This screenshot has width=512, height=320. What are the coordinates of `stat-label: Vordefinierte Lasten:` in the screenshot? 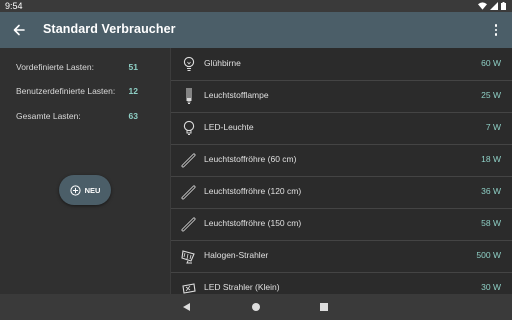 It's located at (55, 67).